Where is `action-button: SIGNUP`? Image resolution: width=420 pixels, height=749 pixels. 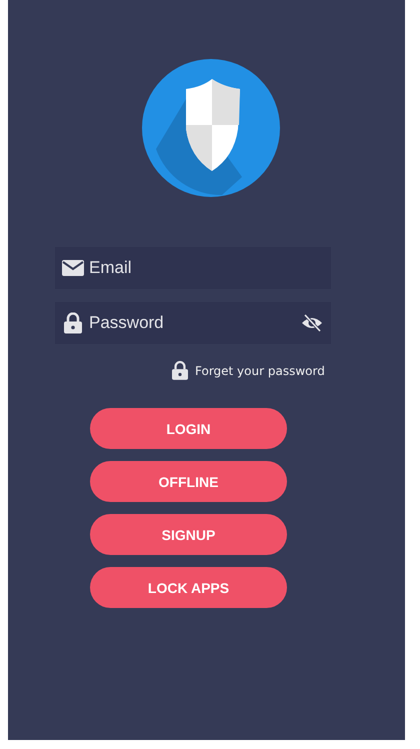 action-button: SIGNUP is located at coordinates (188, 534).